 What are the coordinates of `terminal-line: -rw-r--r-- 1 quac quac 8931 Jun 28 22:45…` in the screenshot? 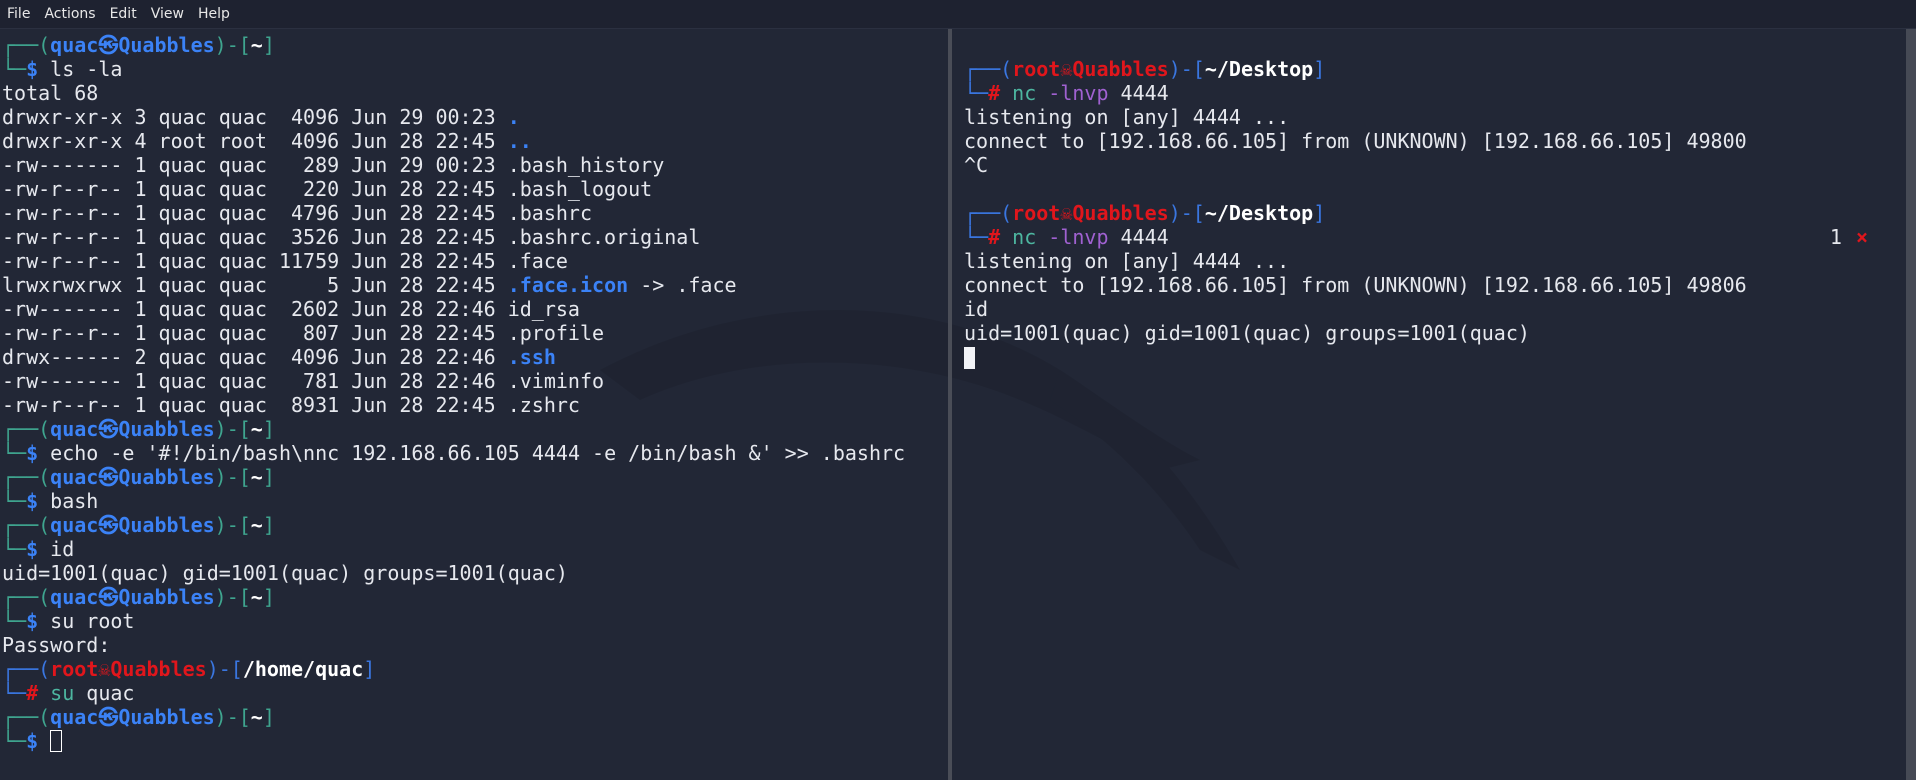 It's located at (472, 405).